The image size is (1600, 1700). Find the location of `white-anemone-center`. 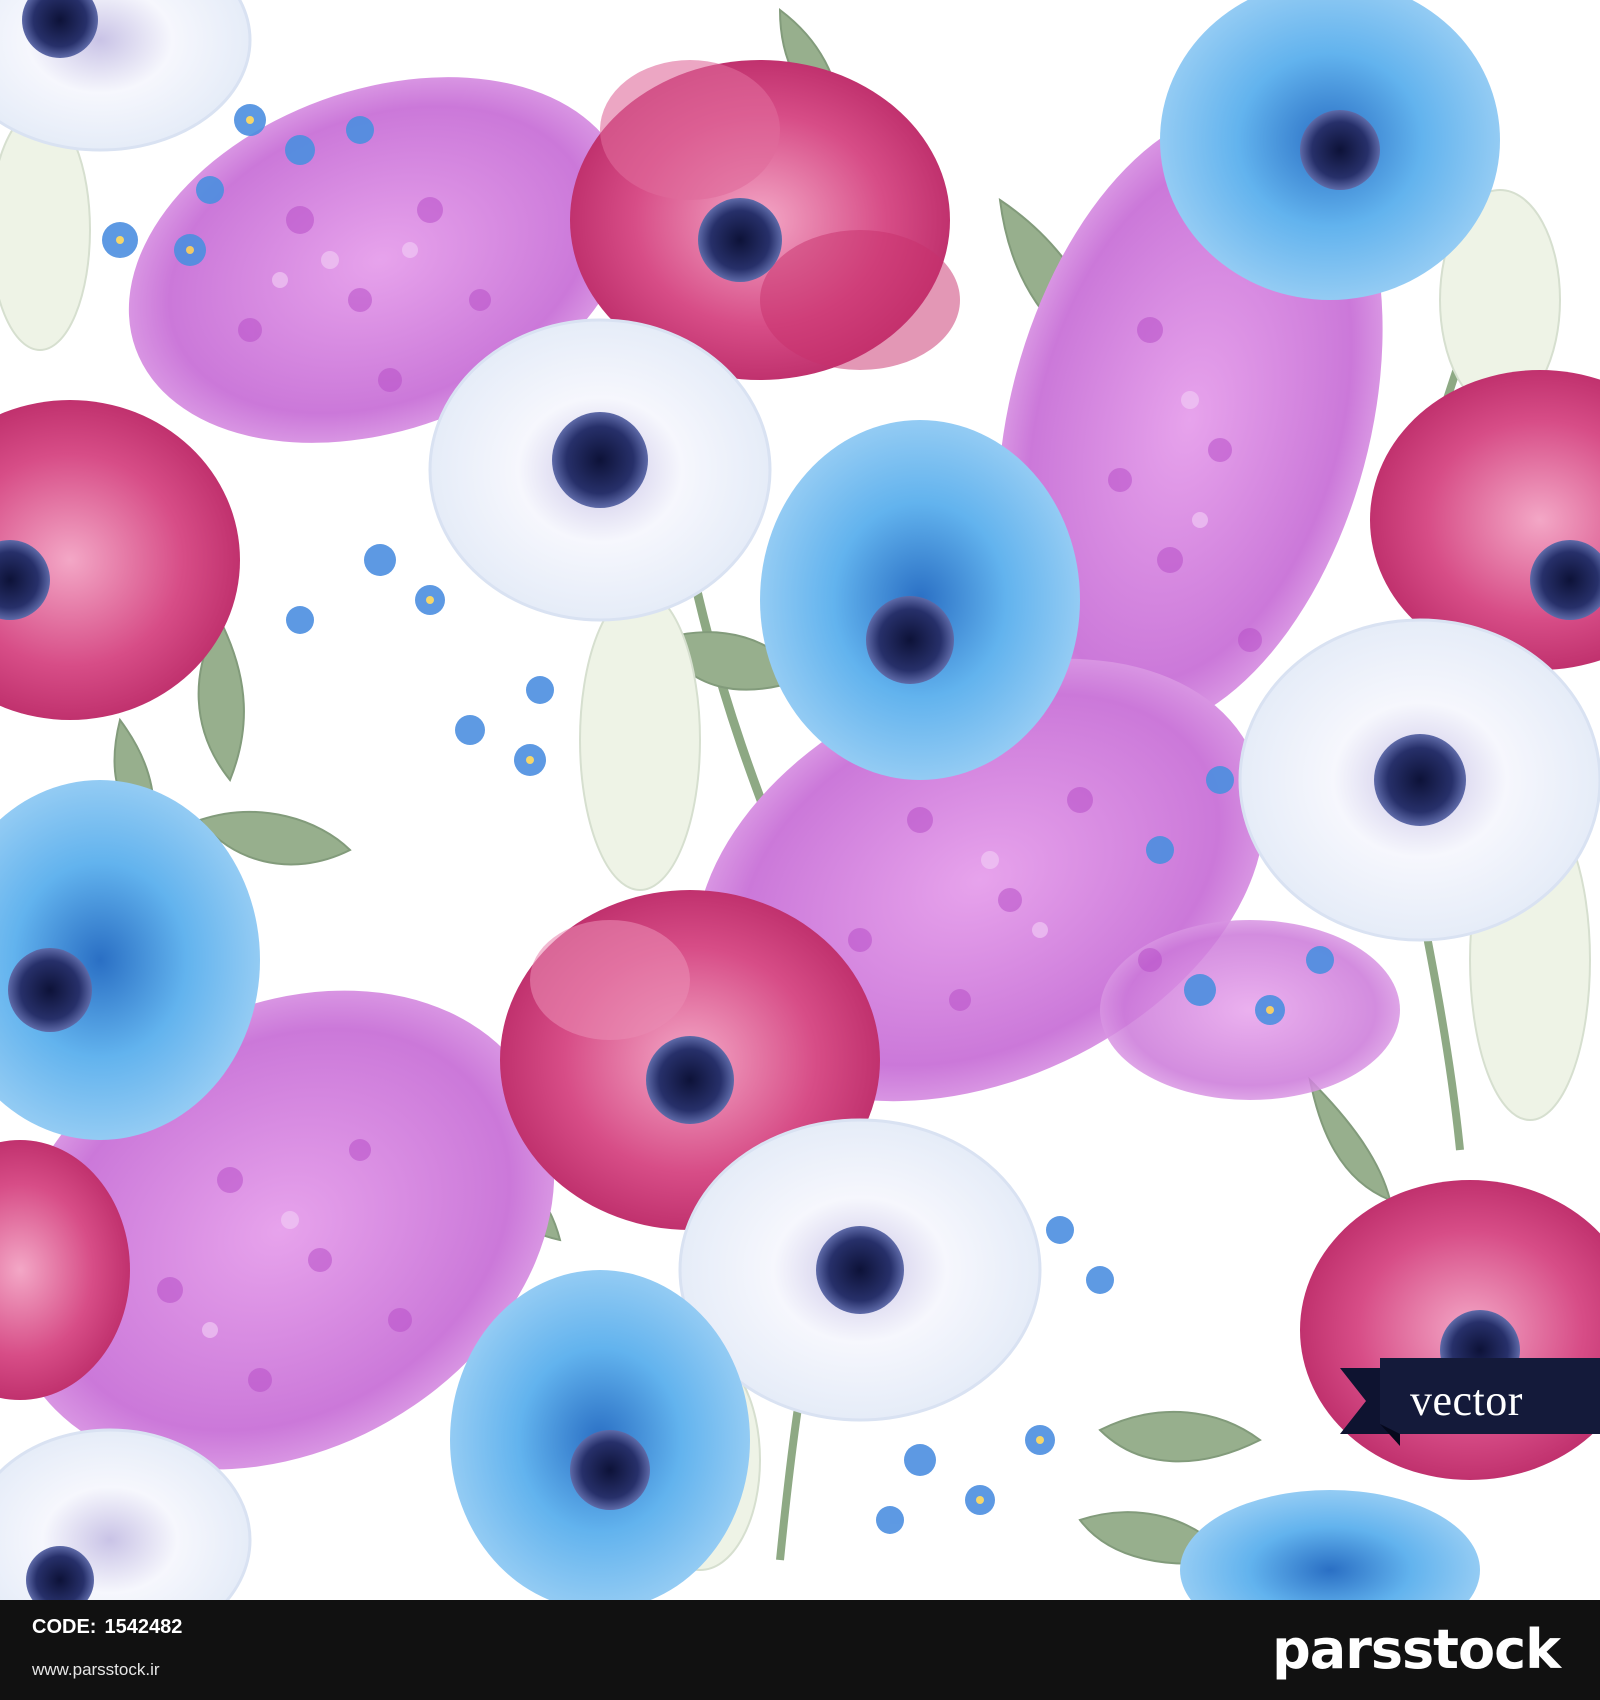

white-anemone-center is located at coordinates (600, 470).